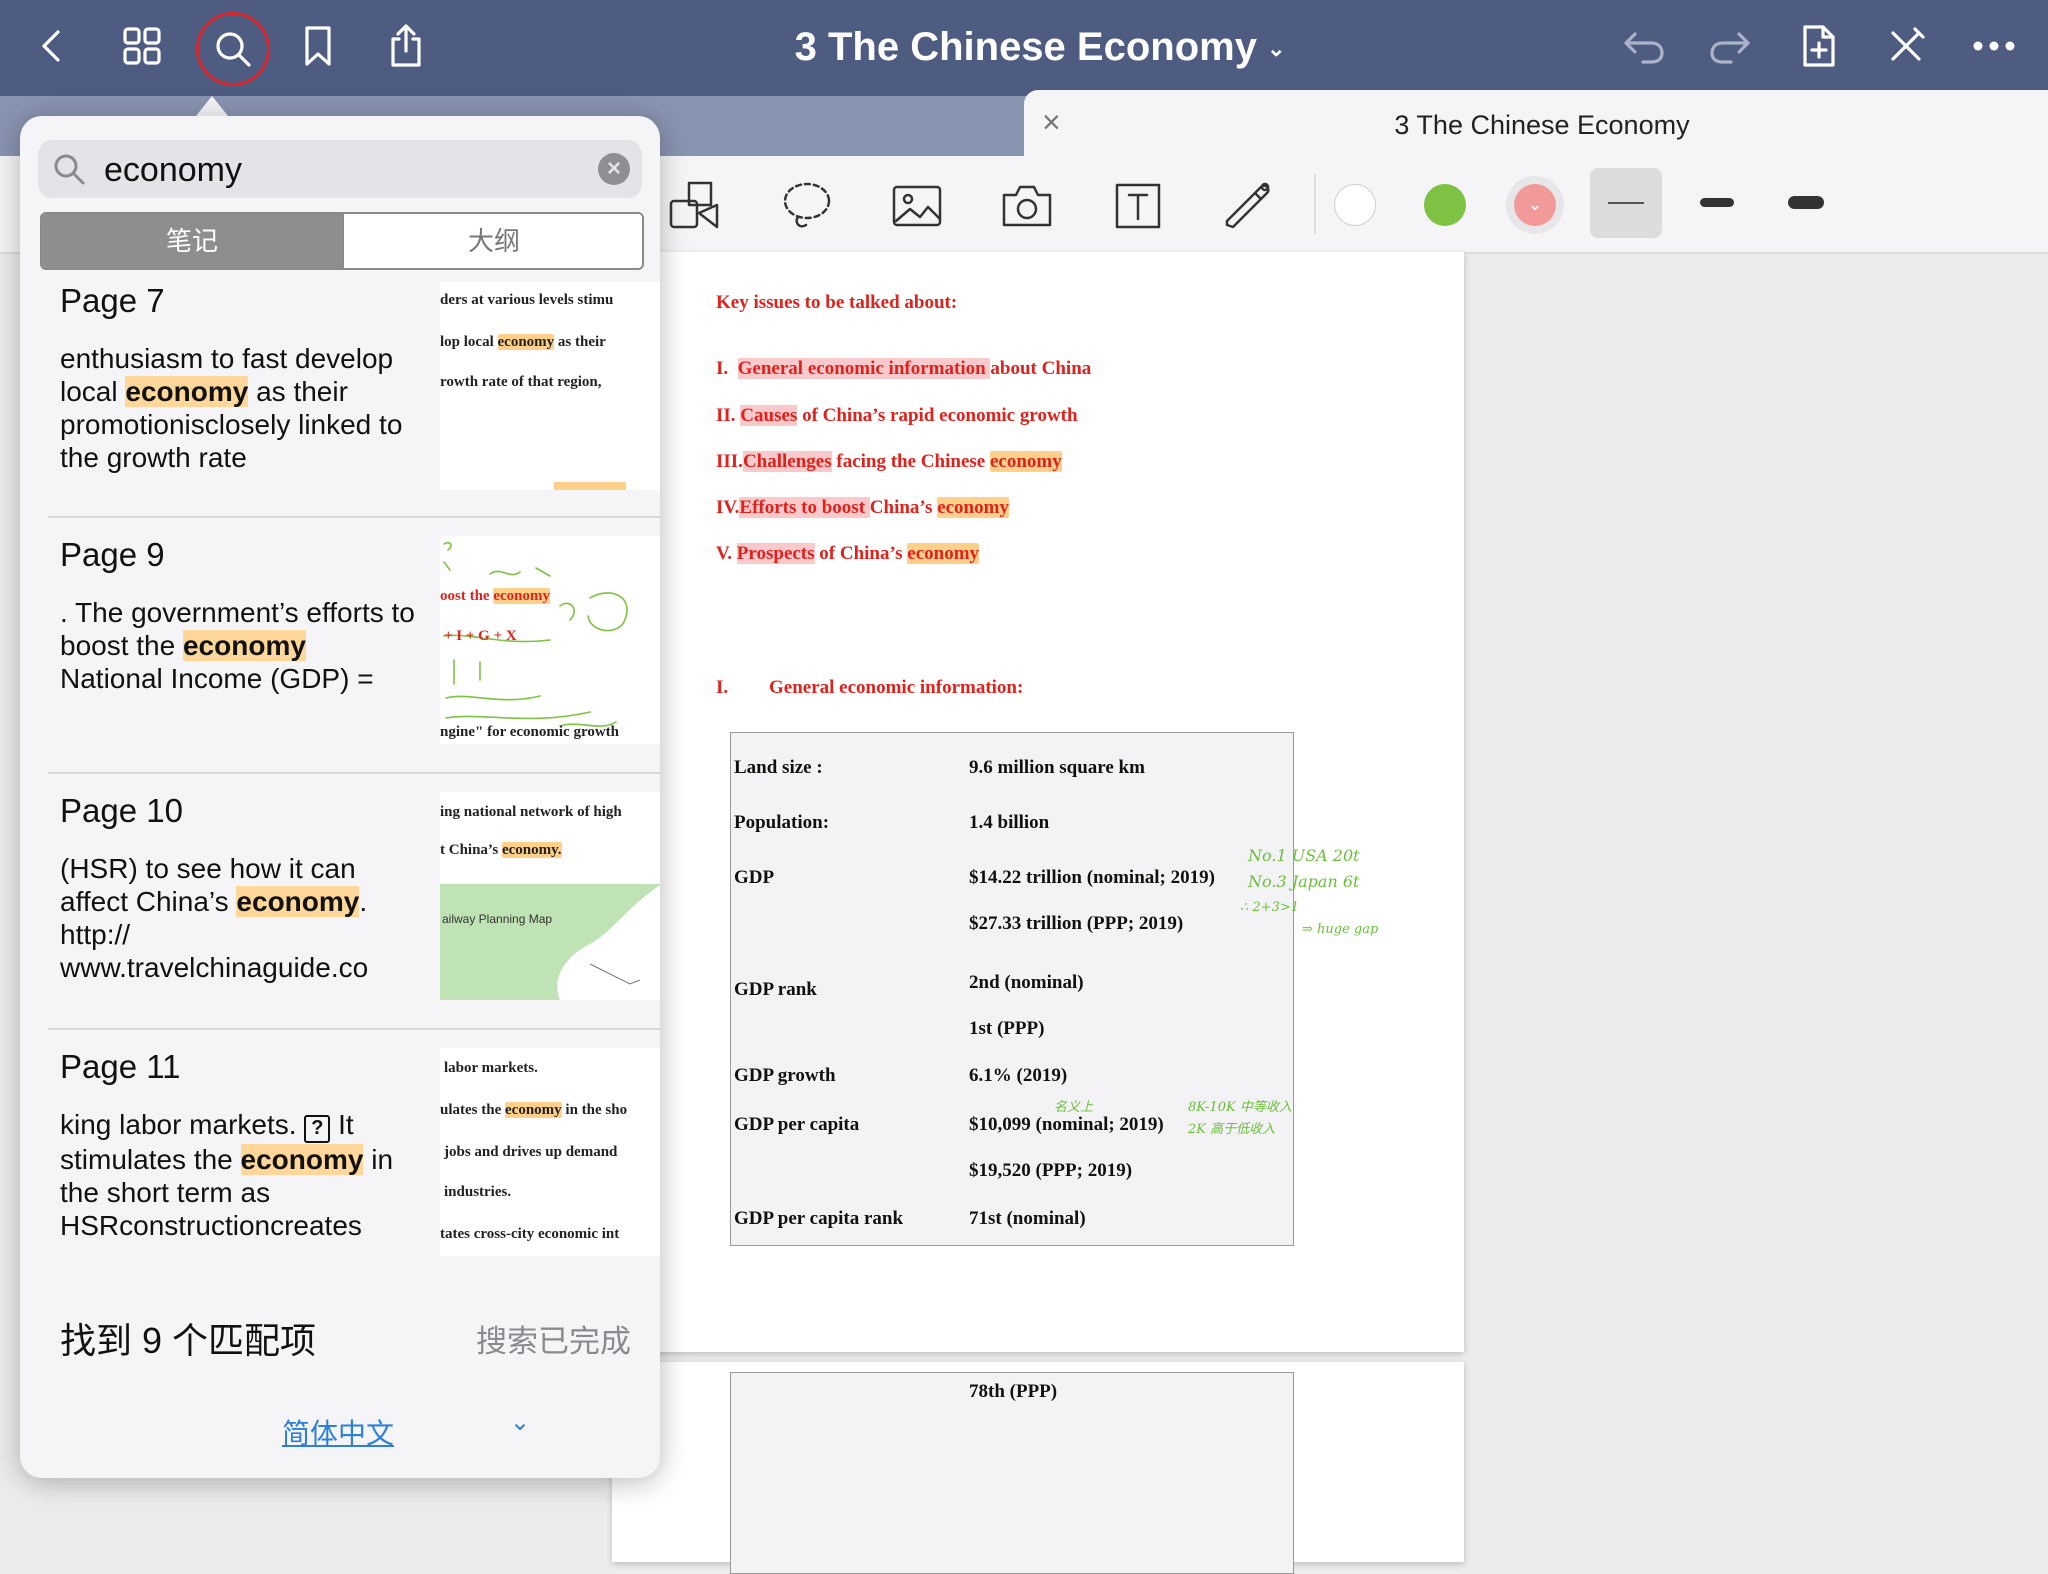  What do you see at coordinates (896, 687) in the screenshot?
I see `section-title: General economic information:` at bounding box center [896, 687].